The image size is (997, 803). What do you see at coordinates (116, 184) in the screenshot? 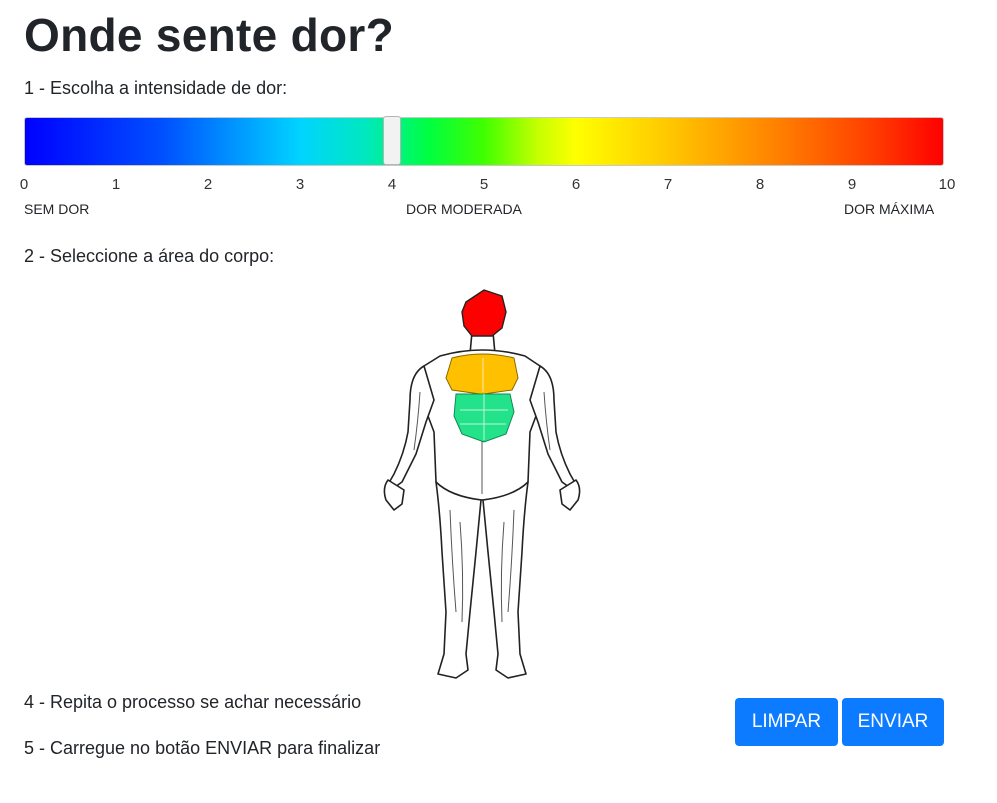
I see `tick-1: 1` at bounding box center [116, 184].